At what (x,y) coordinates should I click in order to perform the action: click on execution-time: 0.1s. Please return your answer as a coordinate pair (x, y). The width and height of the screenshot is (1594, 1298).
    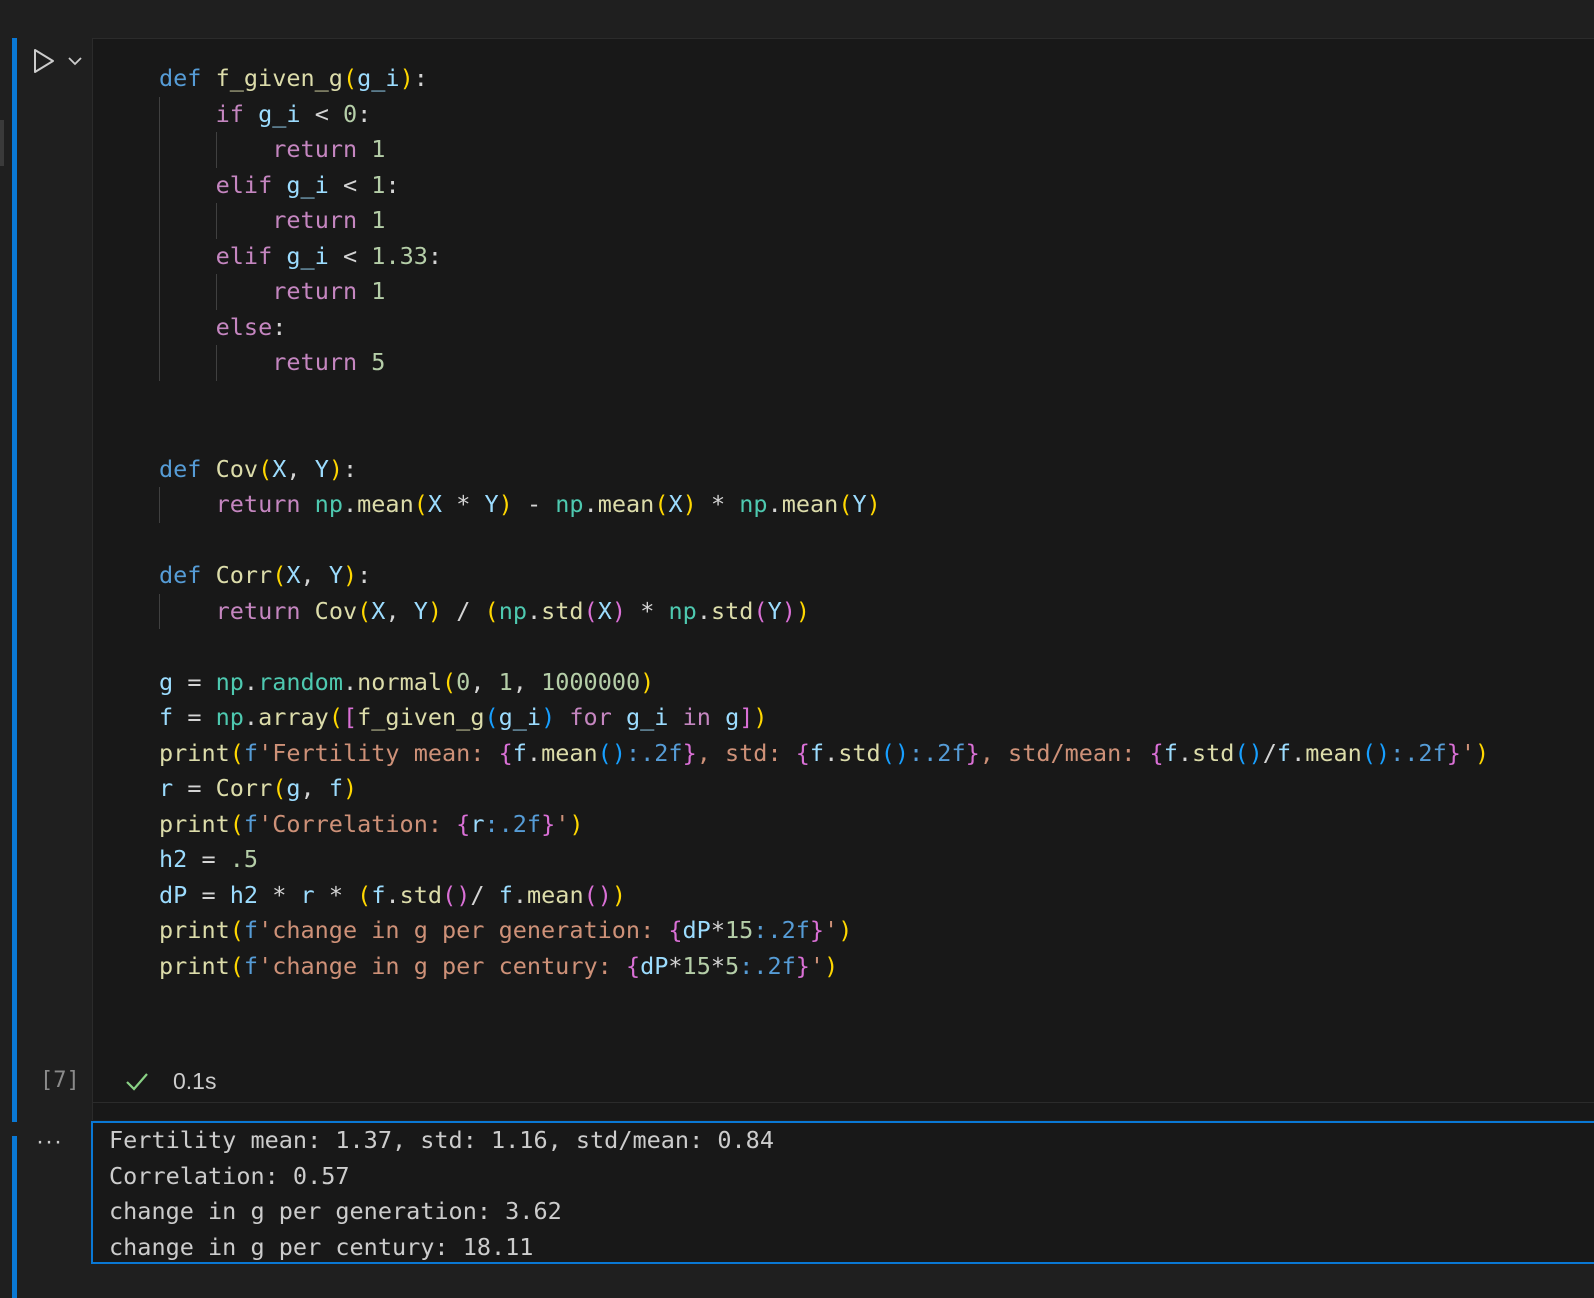
    Looking at the image, I should click on (195, 1081).